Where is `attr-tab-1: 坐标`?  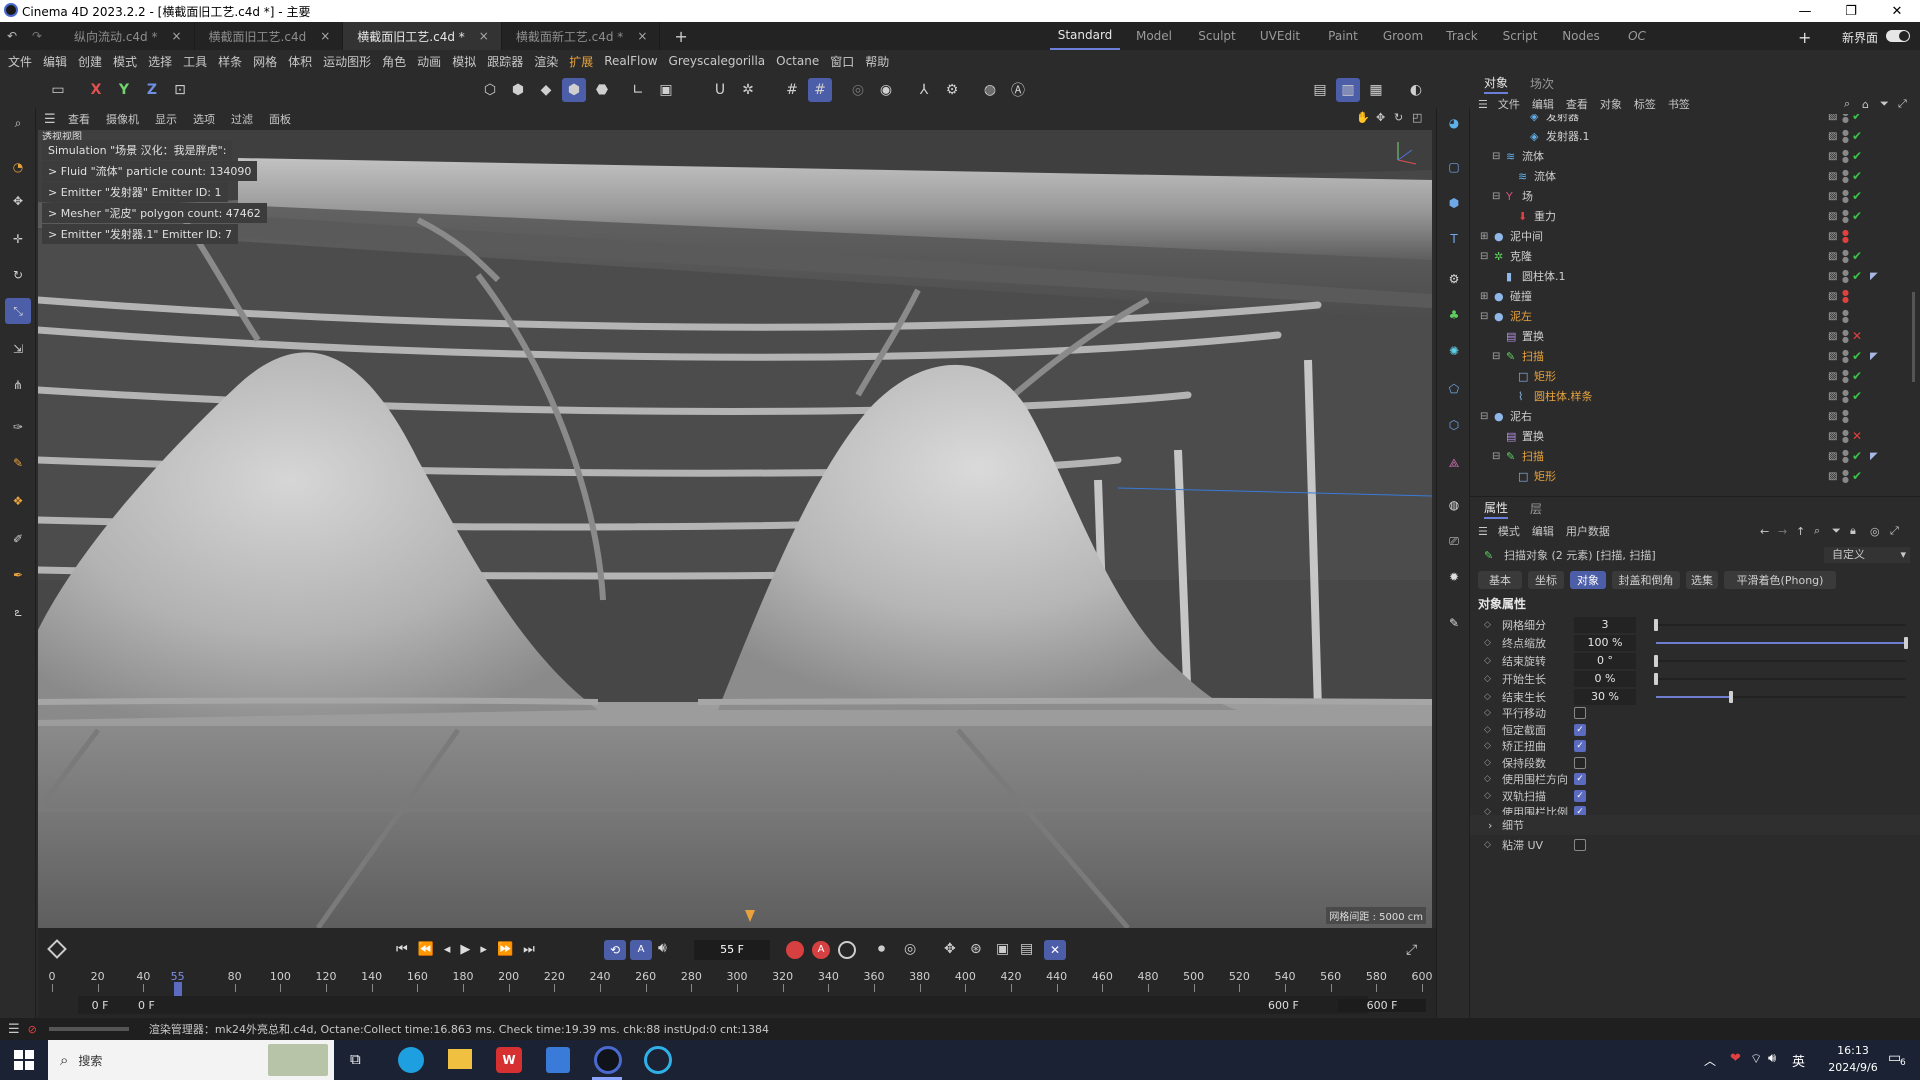 attr-tab-1: 坐标 is located at coordinates (1546, 580).